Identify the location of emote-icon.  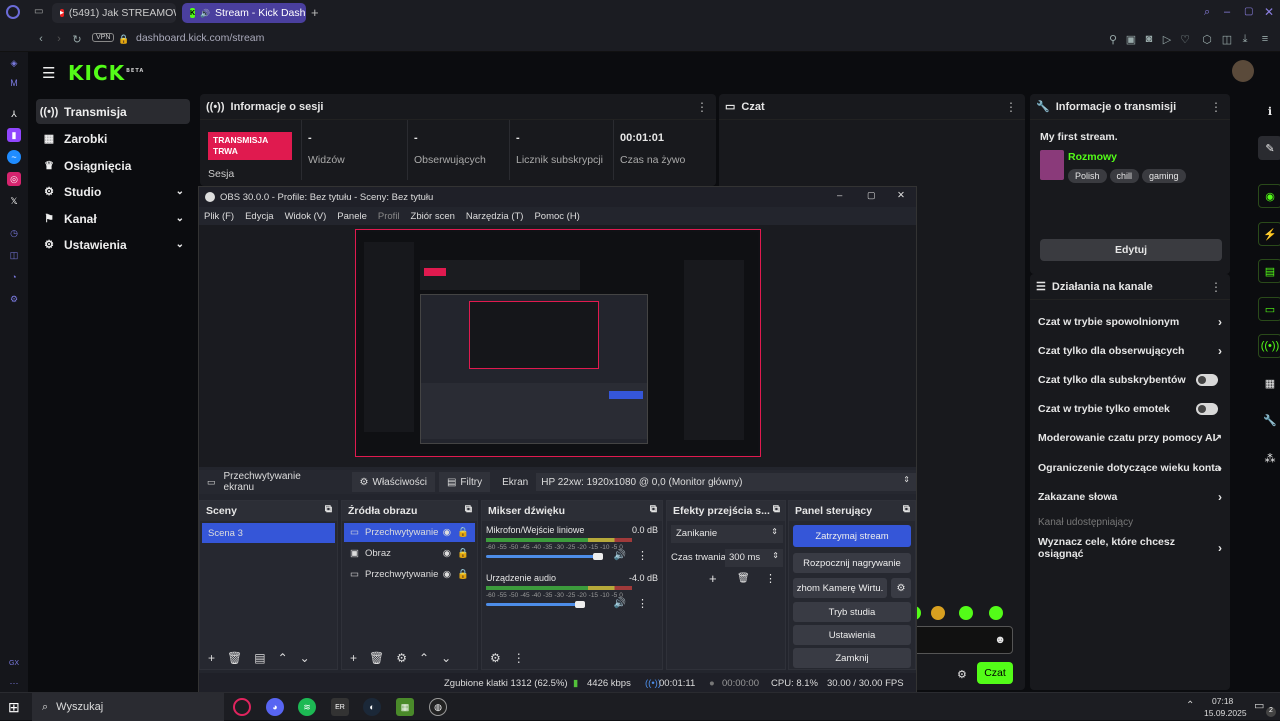
(966, 613).